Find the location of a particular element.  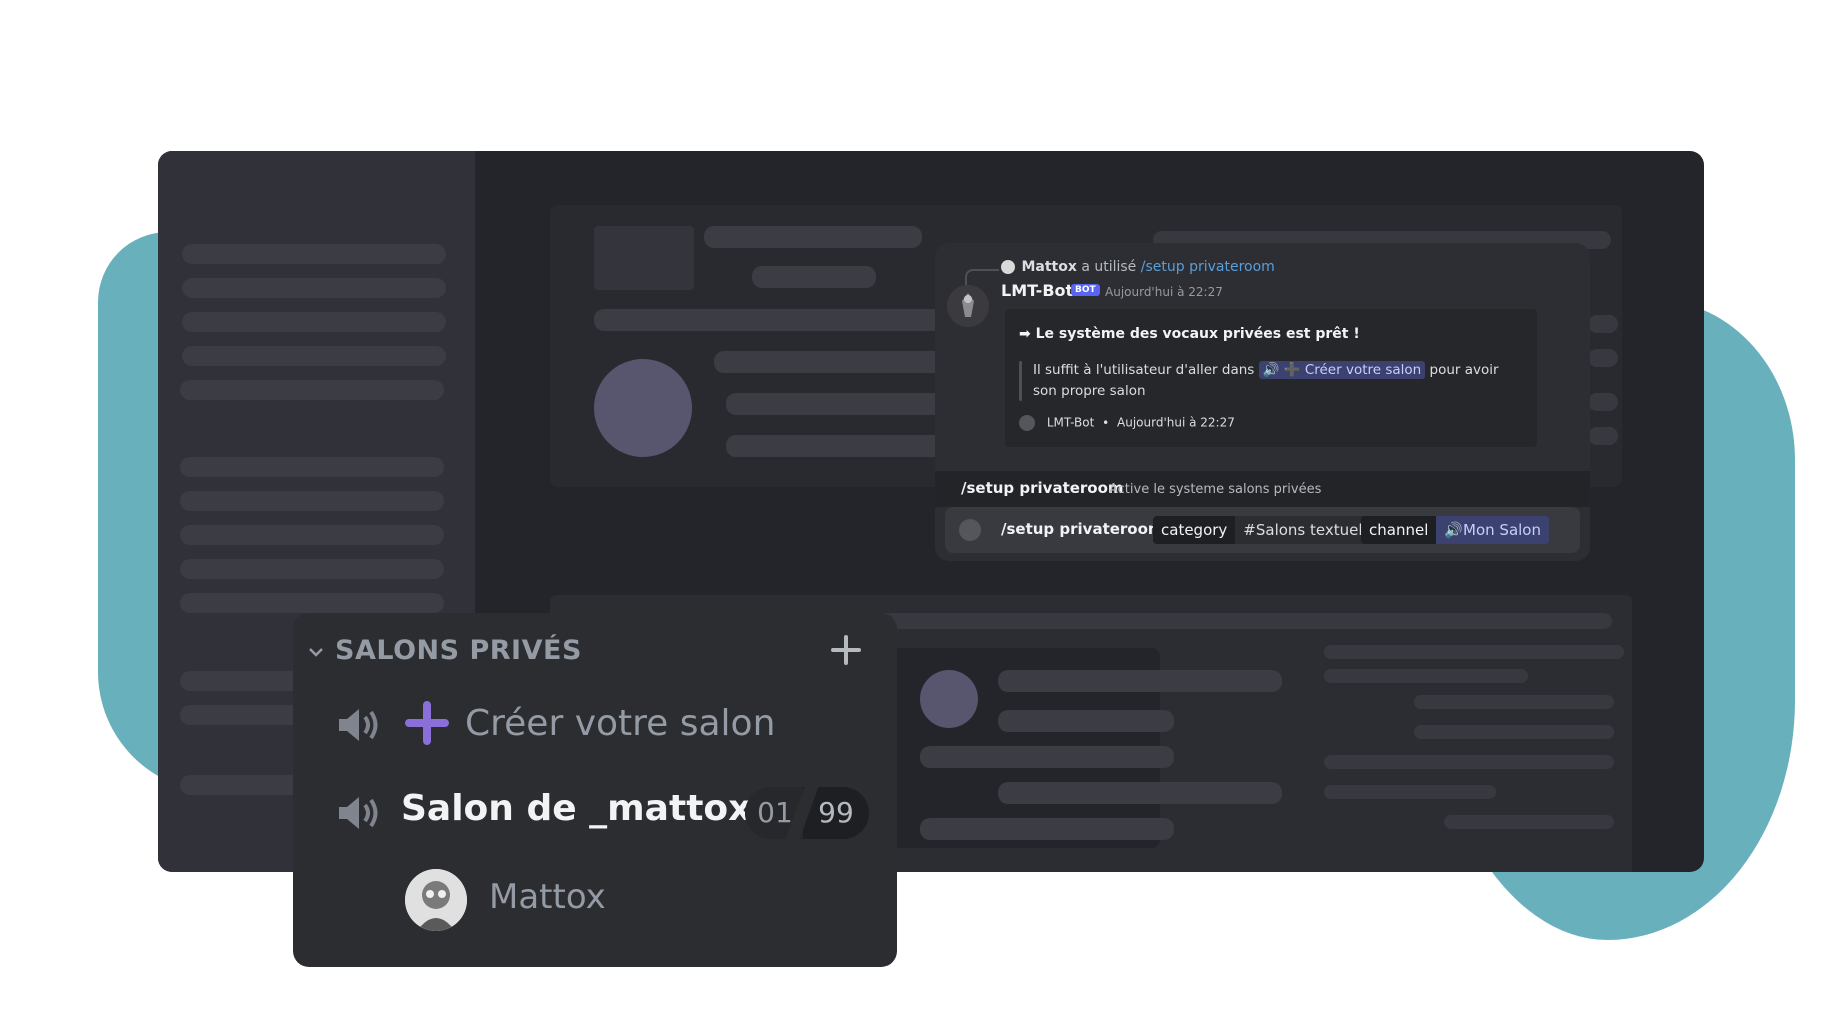

bot-avatar is located at coordinates (968, 306).